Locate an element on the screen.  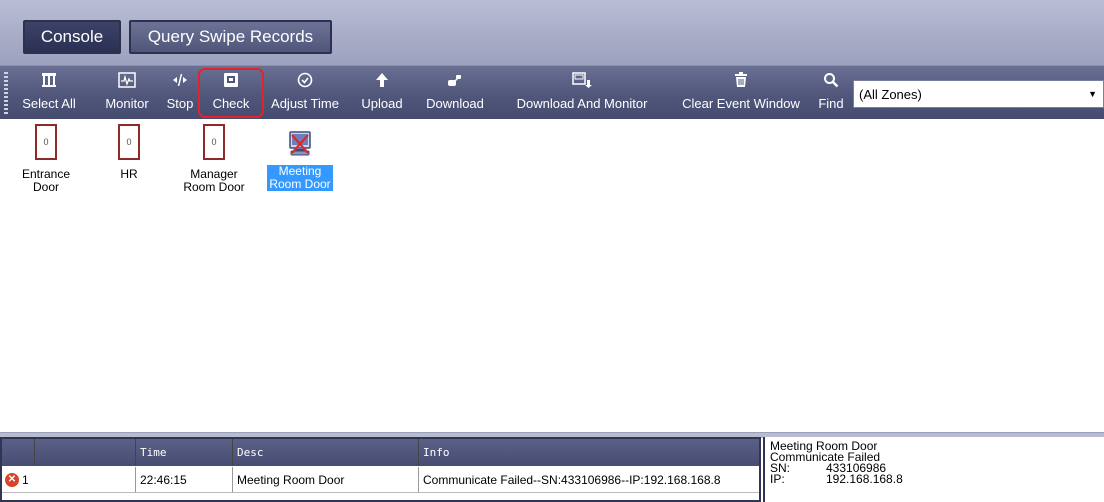
check-icon is located at coordinates (231, 80).